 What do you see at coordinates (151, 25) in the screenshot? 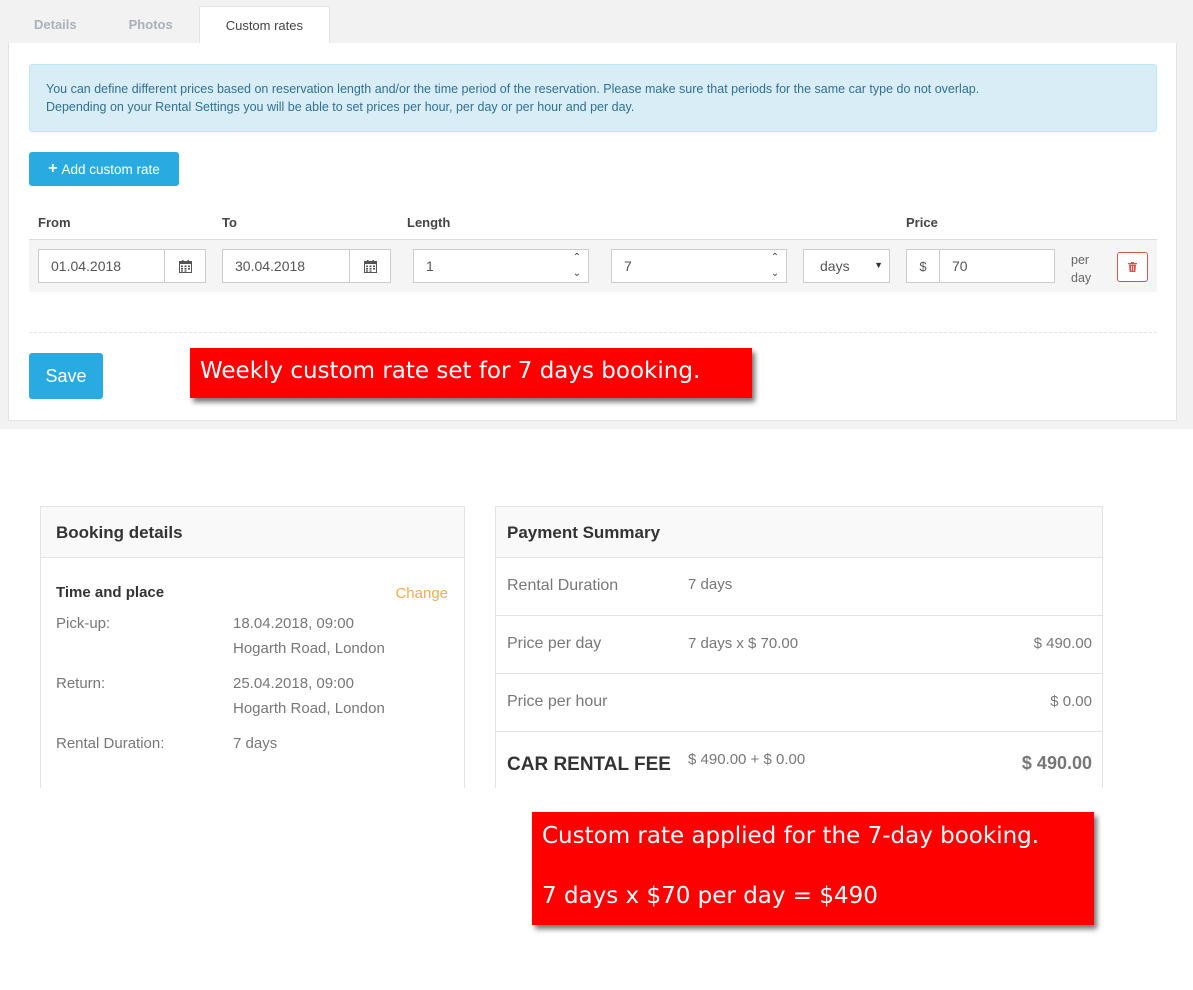
I see `tab-photos: Photos` at bounding box center [151, 25].